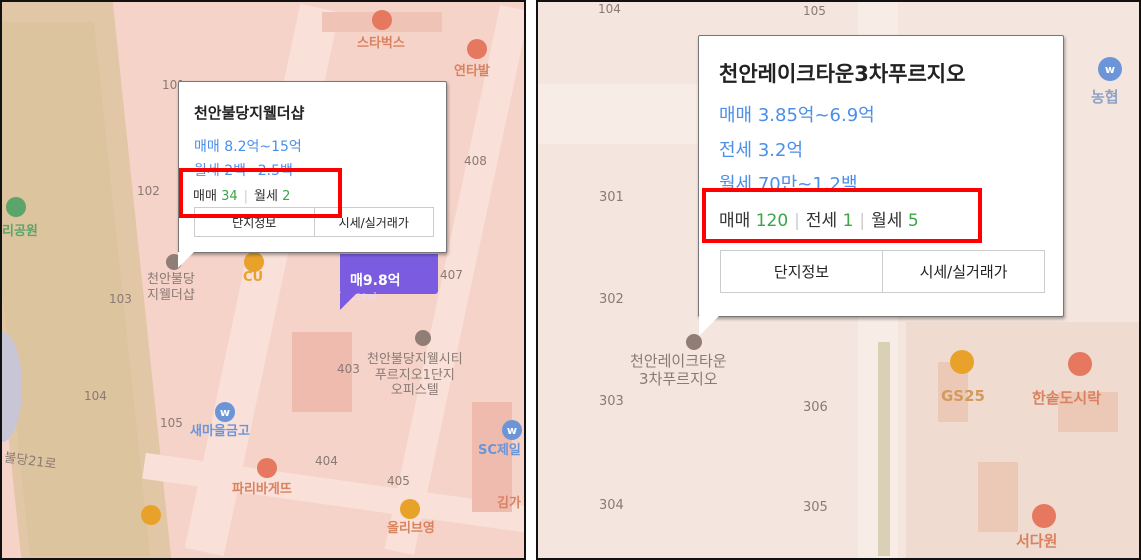  What do you see at coordinates (475, 161) in the screenshot?
I see `building-number: 408` at bounding box center [475, 161].